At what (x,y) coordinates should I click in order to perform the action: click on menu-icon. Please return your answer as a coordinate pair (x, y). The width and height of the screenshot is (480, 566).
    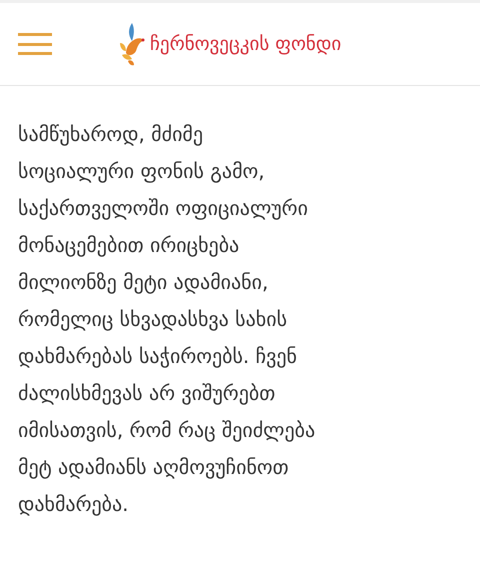
    Looking at the image, I should click on (35, 44).